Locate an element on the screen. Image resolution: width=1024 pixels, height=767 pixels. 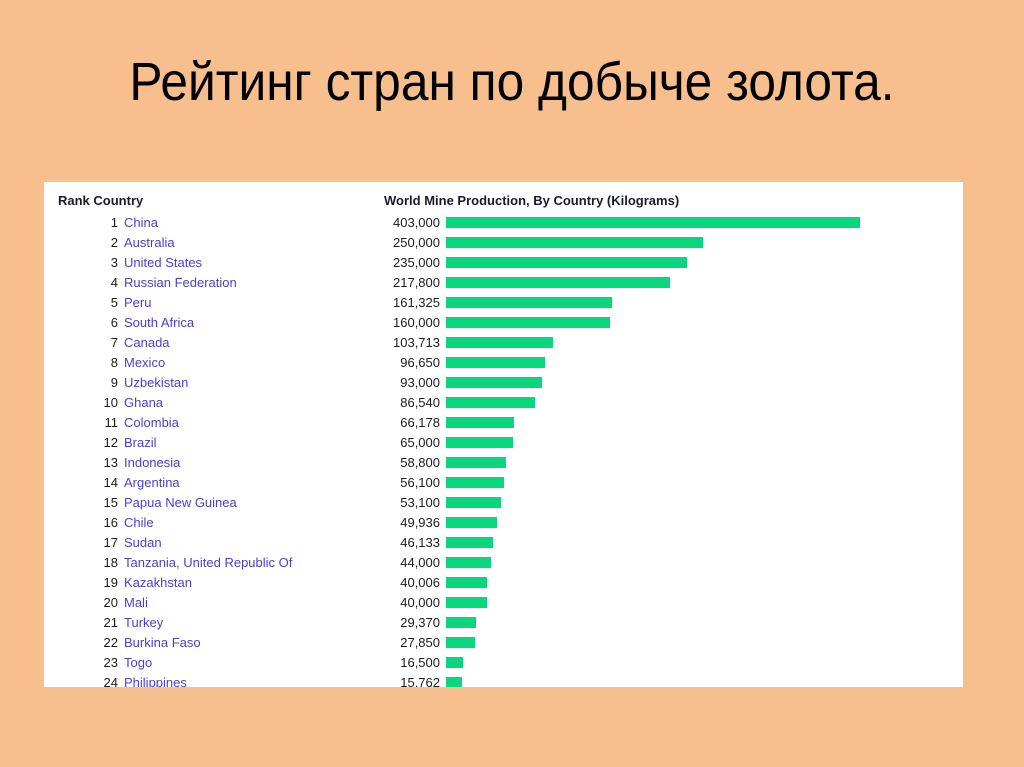
table-row: 8 Mexico 96,650 is located at coordinates (503, 363).